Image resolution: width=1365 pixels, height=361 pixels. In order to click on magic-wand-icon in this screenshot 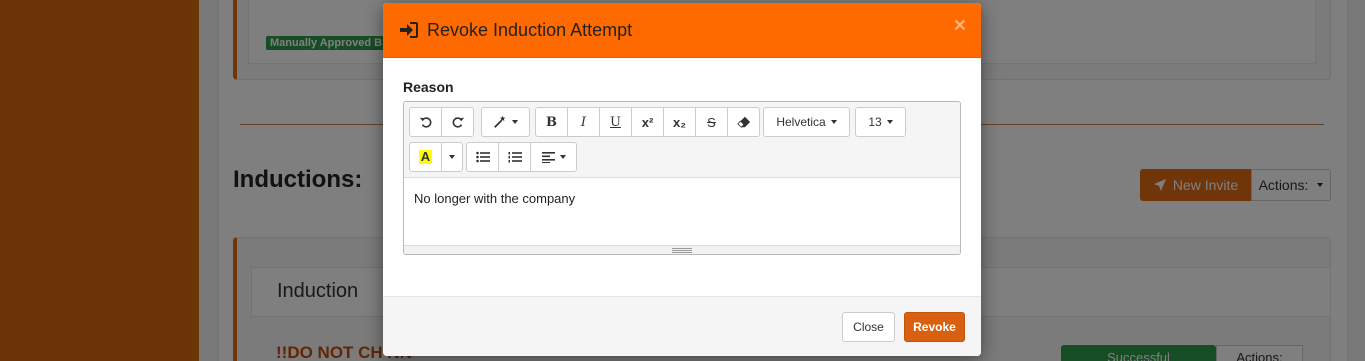, I will do `click(500, 121)`.